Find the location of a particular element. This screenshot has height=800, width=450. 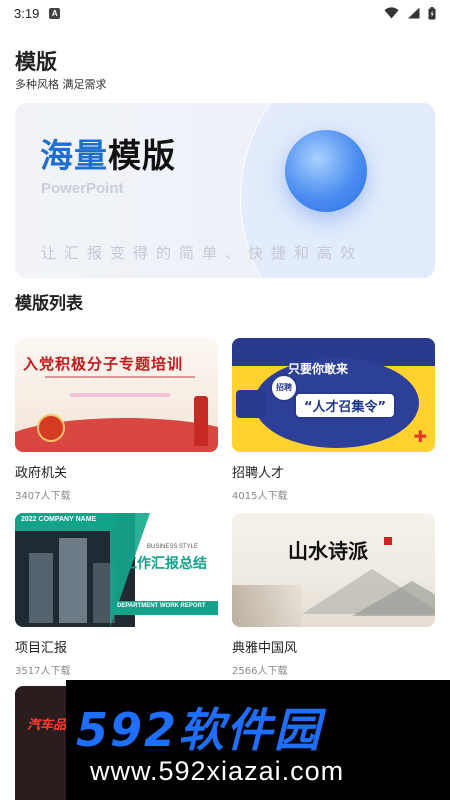

template-card-gov: 入党积极分子专题培训 政府机关 3407人下载 is located at coordinates (116, 420).